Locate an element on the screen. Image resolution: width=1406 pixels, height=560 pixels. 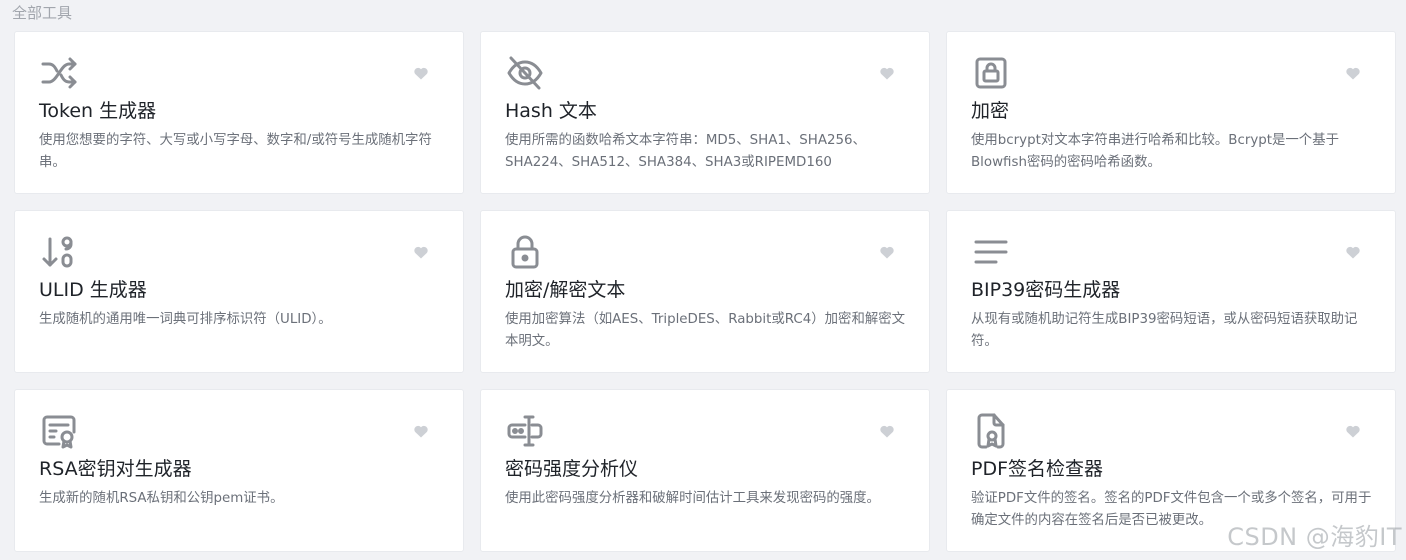
tool-description: 使用此密码强度分析器和破解时间估计工具来发现密码的强度。 is located at coordinates (692, 498).